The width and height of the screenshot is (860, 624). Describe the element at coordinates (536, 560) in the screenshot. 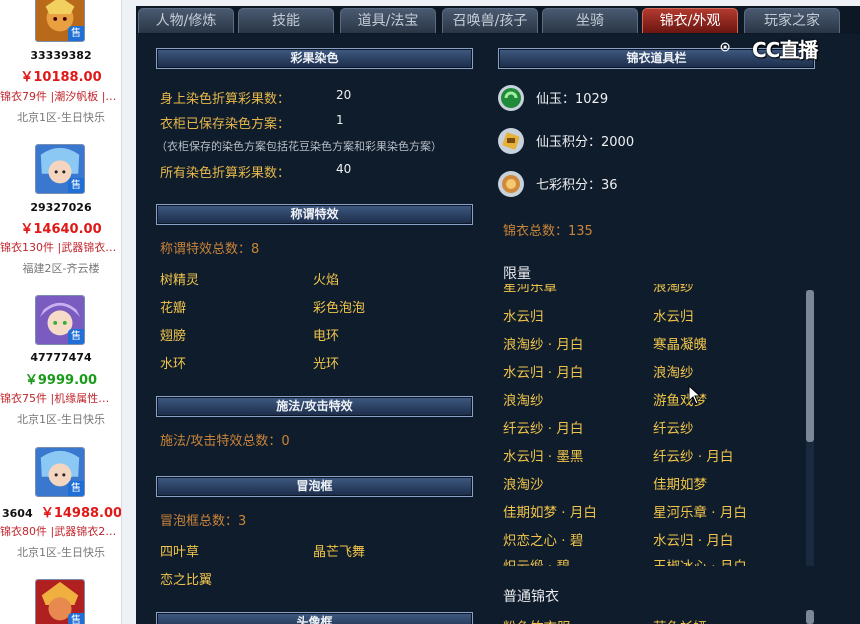

I see `limited-item: 炽云缎 · 碧` at that location.